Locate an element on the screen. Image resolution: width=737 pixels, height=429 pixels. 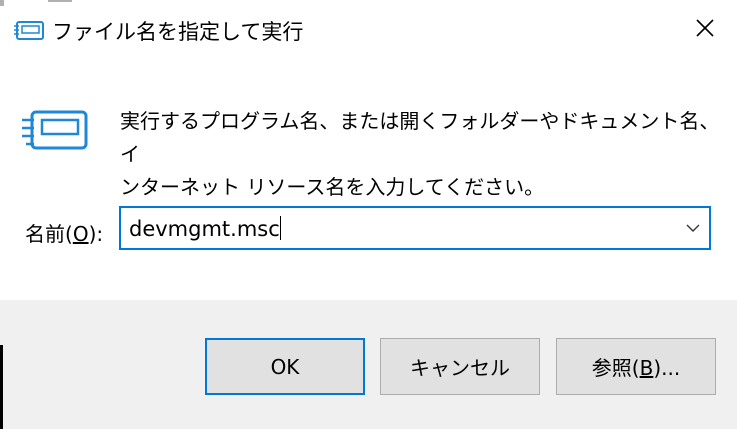
window-title: ファイル名を指定して実行 is located at coordinates (178, 32).